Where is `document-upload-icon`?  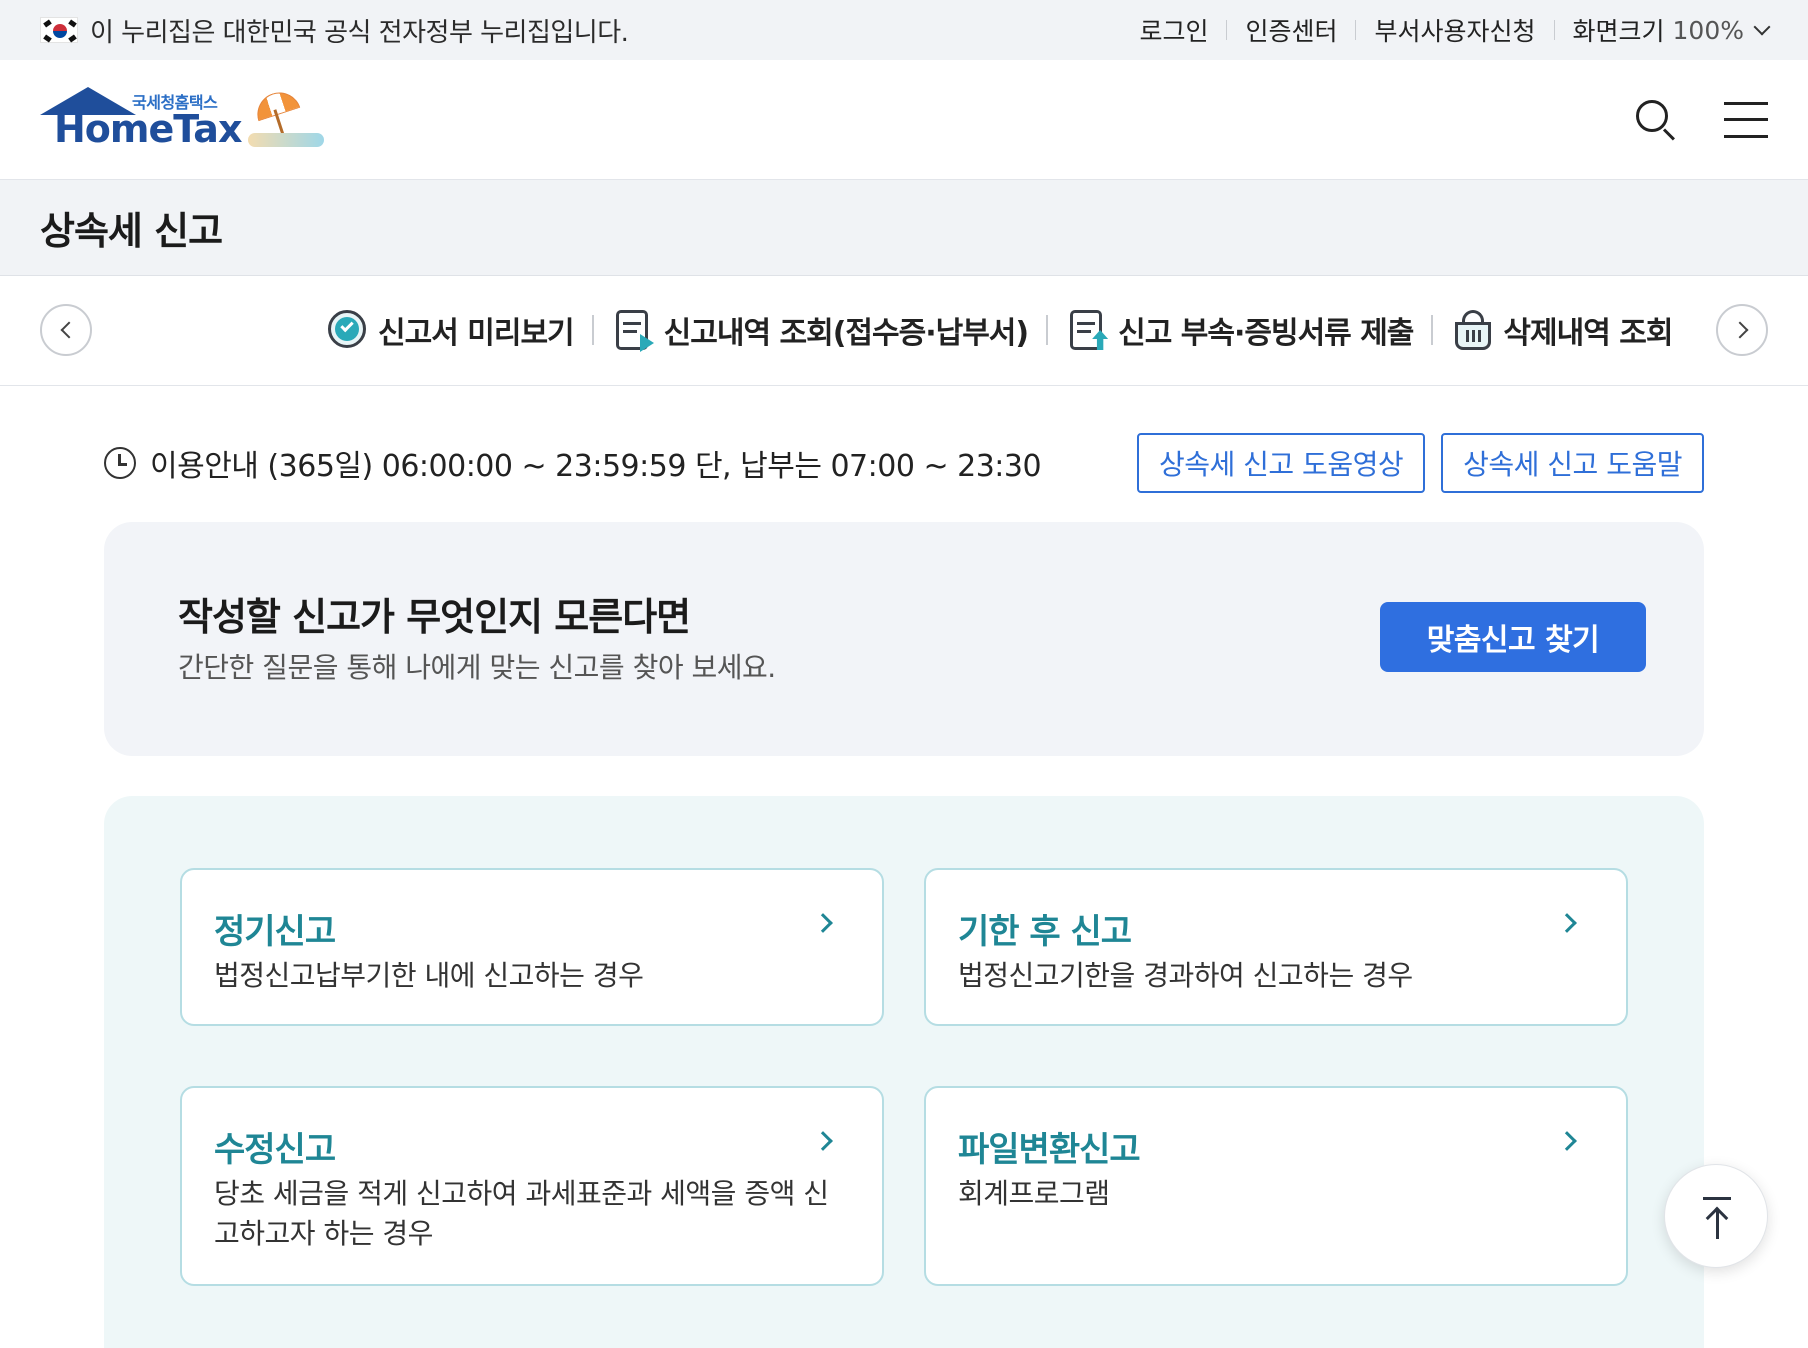 document-upload-icon is located at coordinates (1088, 330).